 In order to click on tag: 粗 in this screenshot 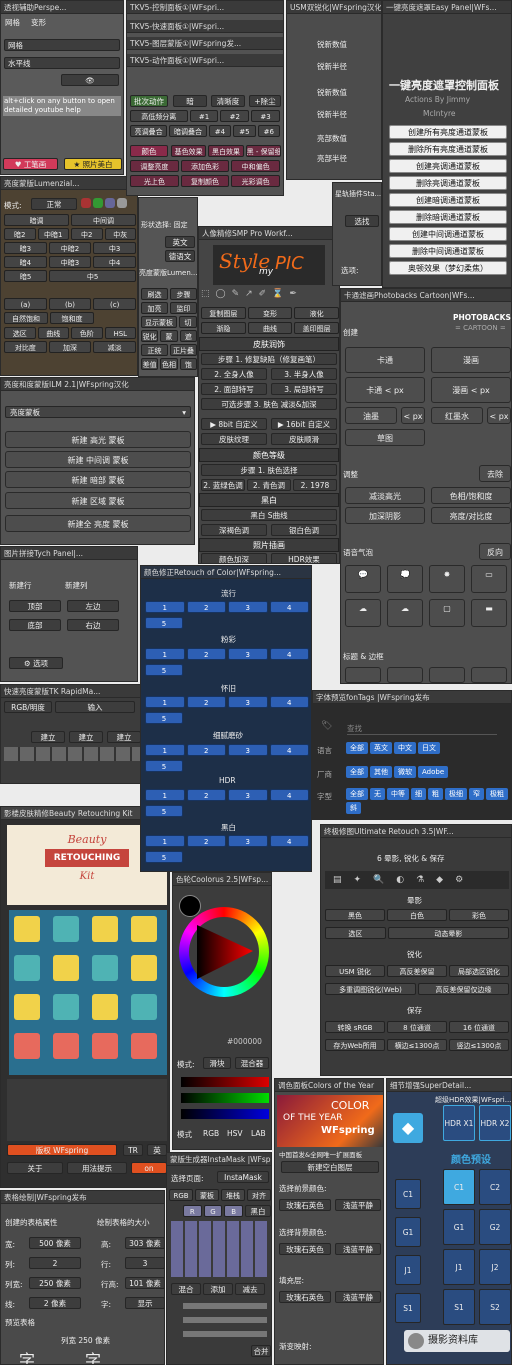, I will do `click(435, 794)`.